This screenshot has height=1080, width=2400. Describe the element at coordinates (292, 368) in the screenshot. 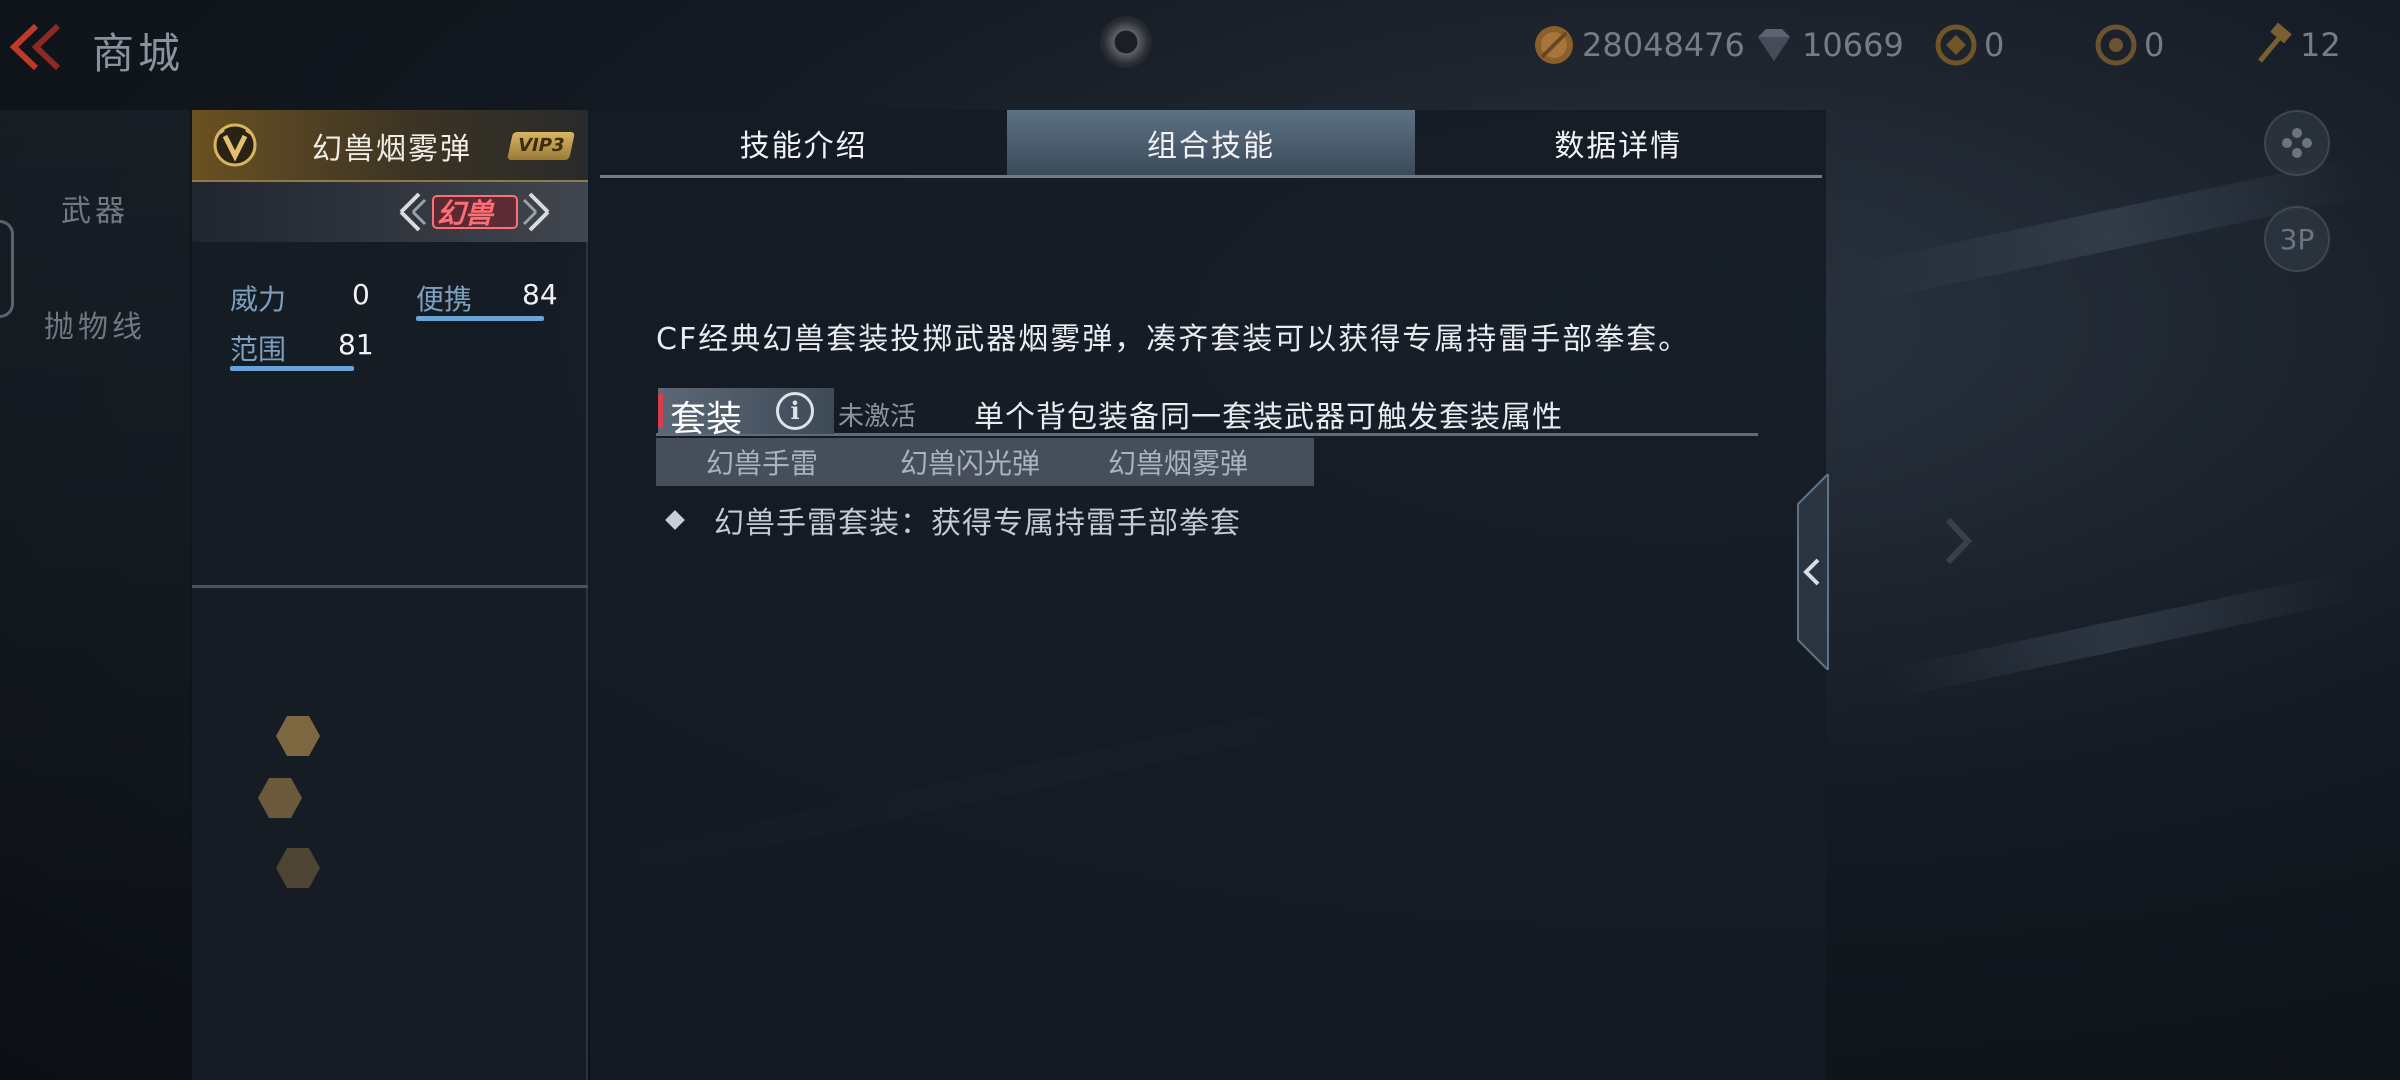

I see `stat-range-bar` at that location.